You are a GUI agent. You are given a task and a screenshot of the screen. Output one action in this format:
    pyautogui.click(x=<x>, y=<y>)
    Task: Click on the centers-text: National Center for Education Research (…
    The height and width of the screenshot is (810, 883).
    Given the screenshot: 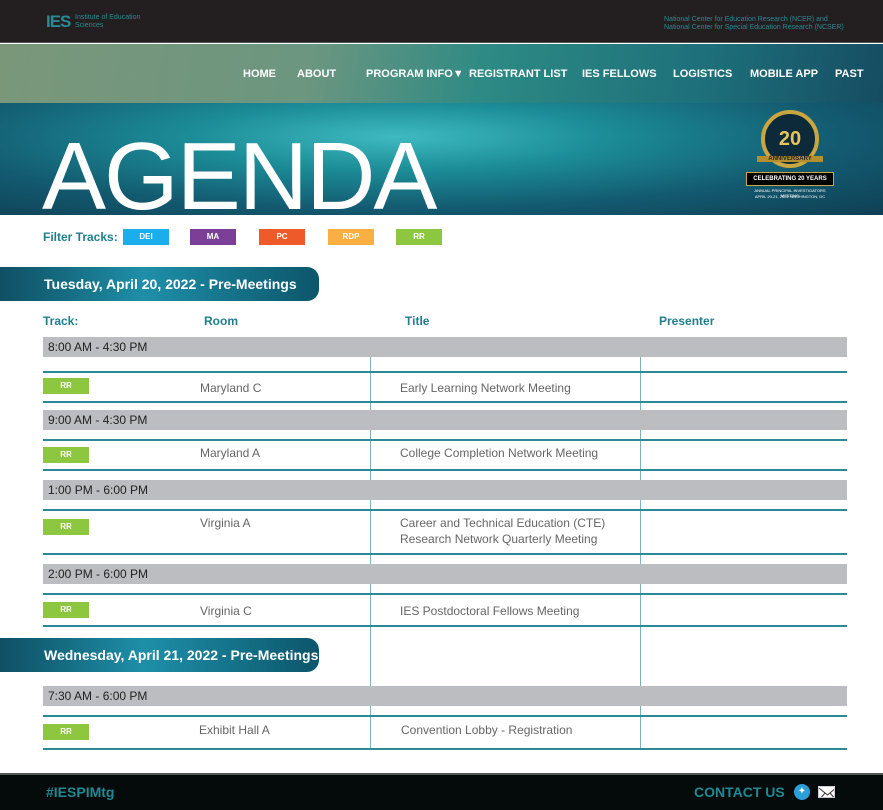 What is the action you would take?
    pyautogui.click(x=754, y=24)
    